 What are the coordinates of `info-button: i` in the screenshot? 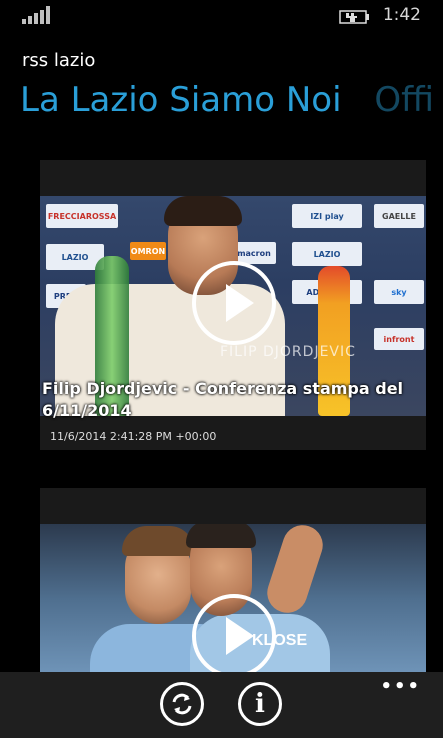 It's located at (260, 704).